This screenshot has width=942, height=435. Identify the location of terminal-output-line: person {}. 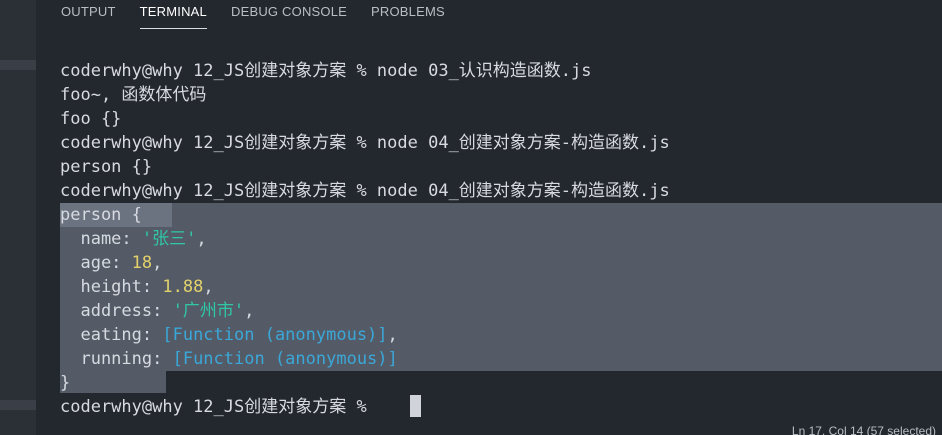
(106, 167).